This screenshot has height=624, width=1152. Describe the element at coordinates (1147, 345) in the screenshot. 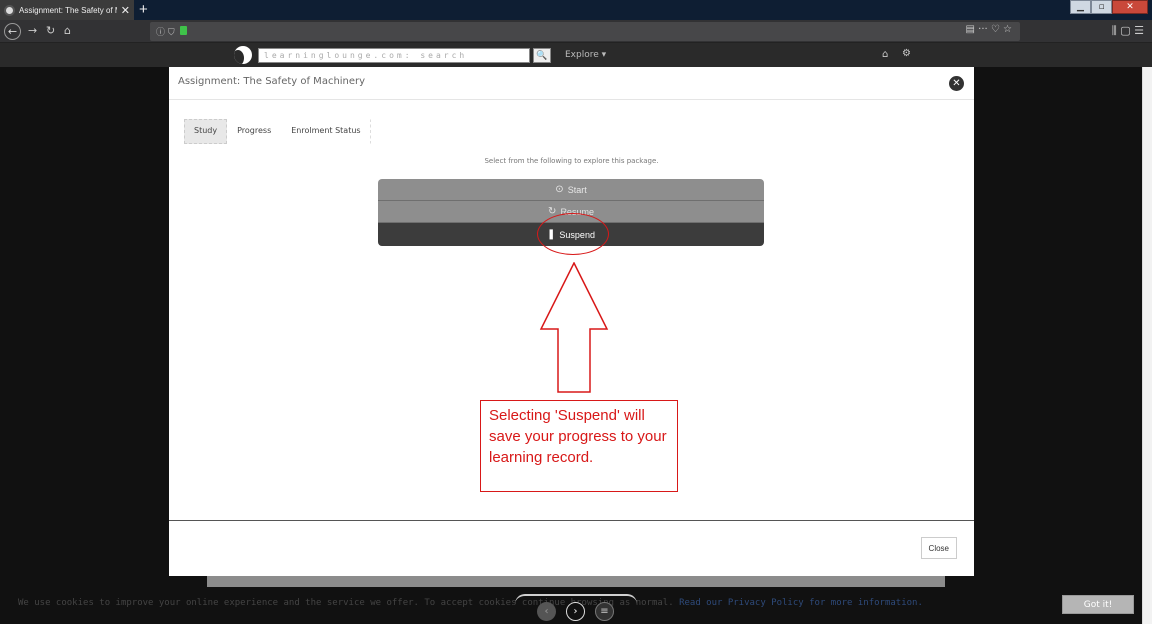

I see `page-scrollbar` at that location.